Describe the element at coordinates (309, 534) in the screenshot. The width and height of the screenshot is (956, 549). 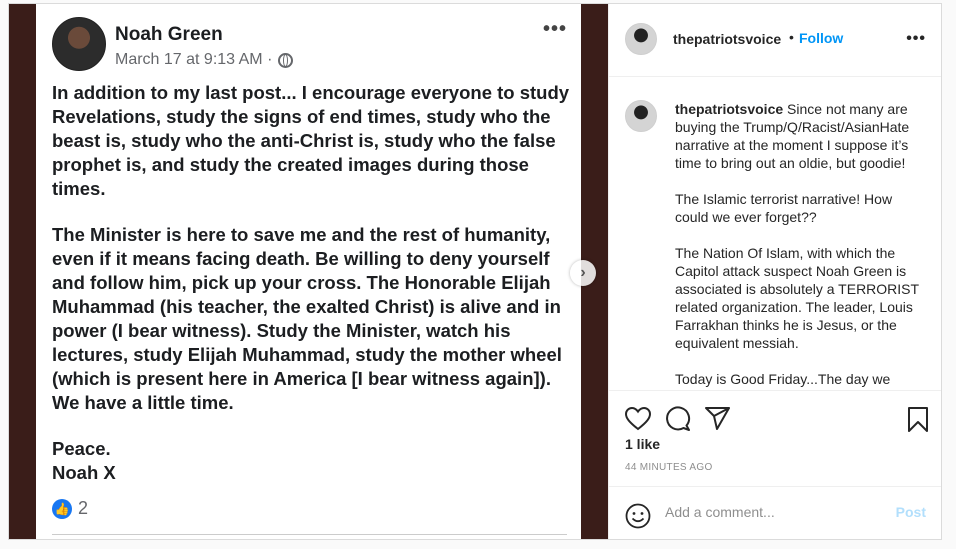
I see `divider` at that location.